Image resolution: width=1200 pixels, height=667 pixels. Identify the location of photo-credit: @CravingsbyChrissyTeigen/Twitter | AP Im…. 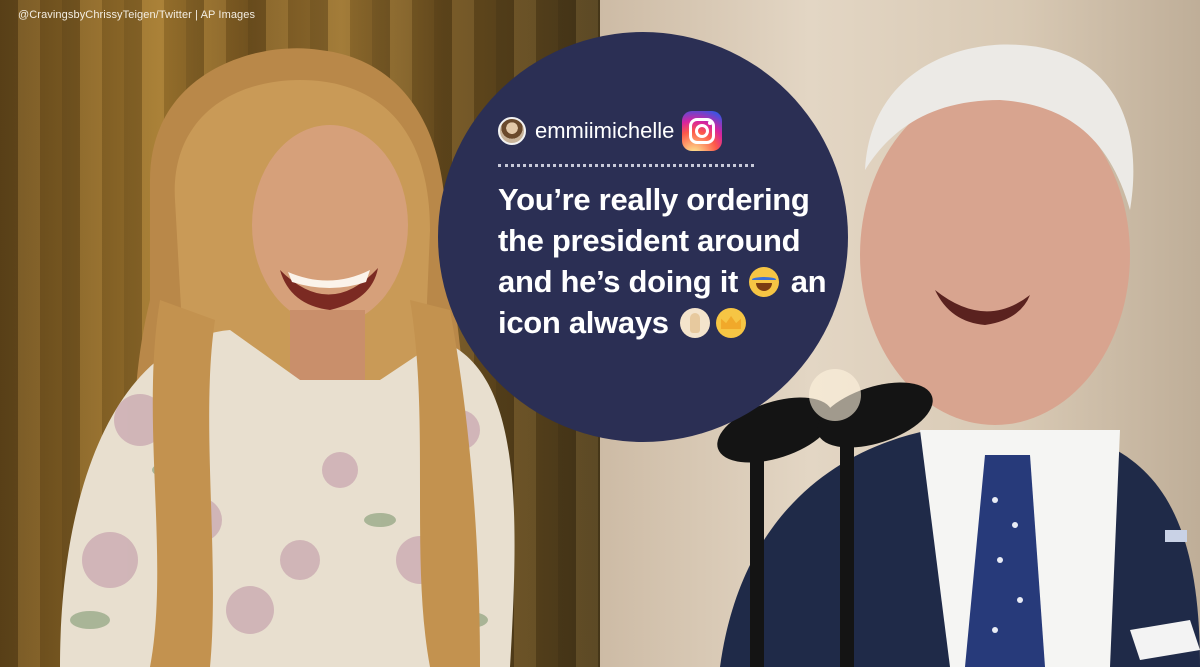
(137, 15).